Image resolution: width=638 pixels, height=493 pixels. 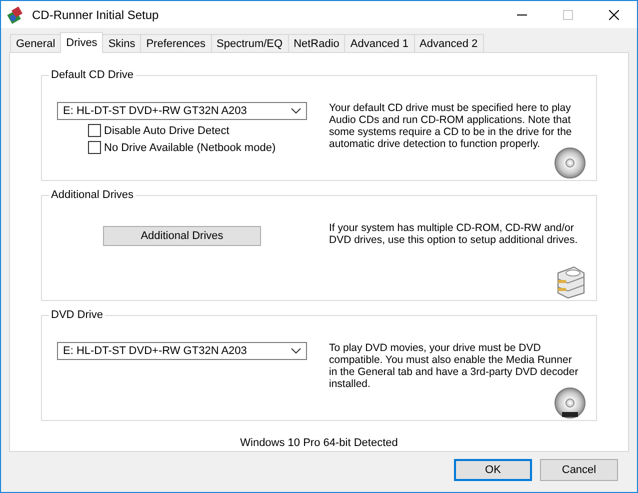 I want to click on app-icon, so click(x=16, y=15).